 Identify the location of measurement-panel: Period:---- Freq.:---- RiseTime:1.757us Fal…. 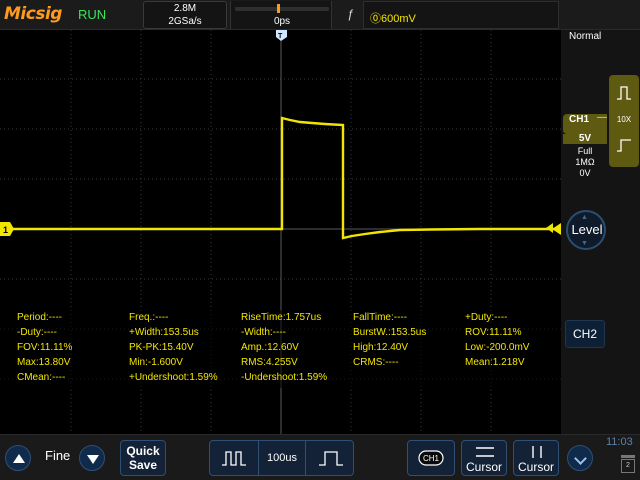
(280, 349).